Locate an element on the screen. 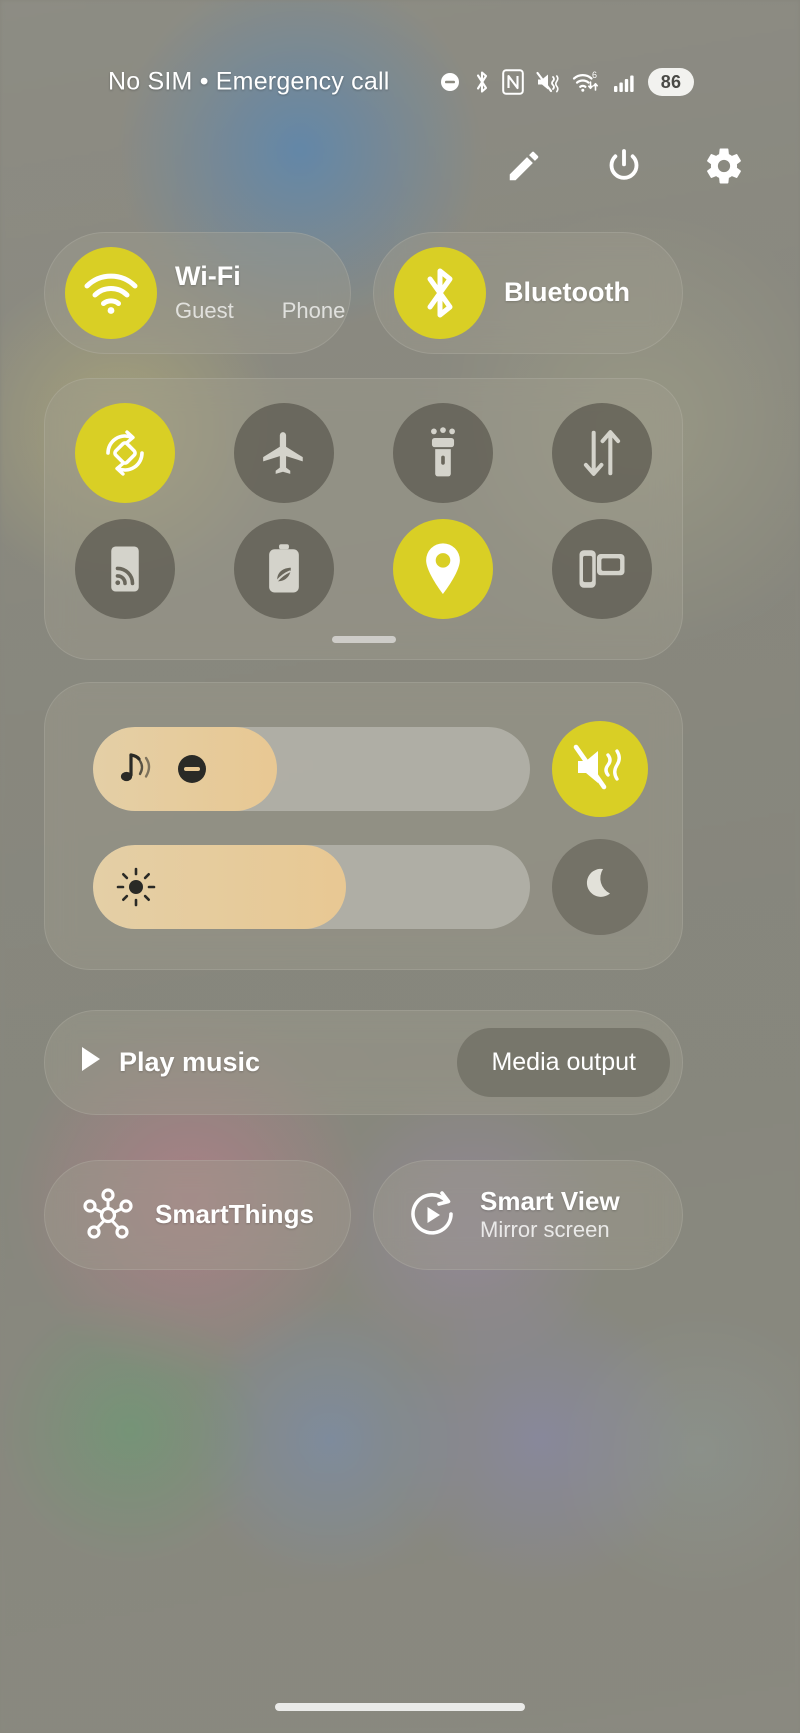 The image size is (800, 1733). tile-smart-view-title: Smart View is located at coordinates (550, 1201).